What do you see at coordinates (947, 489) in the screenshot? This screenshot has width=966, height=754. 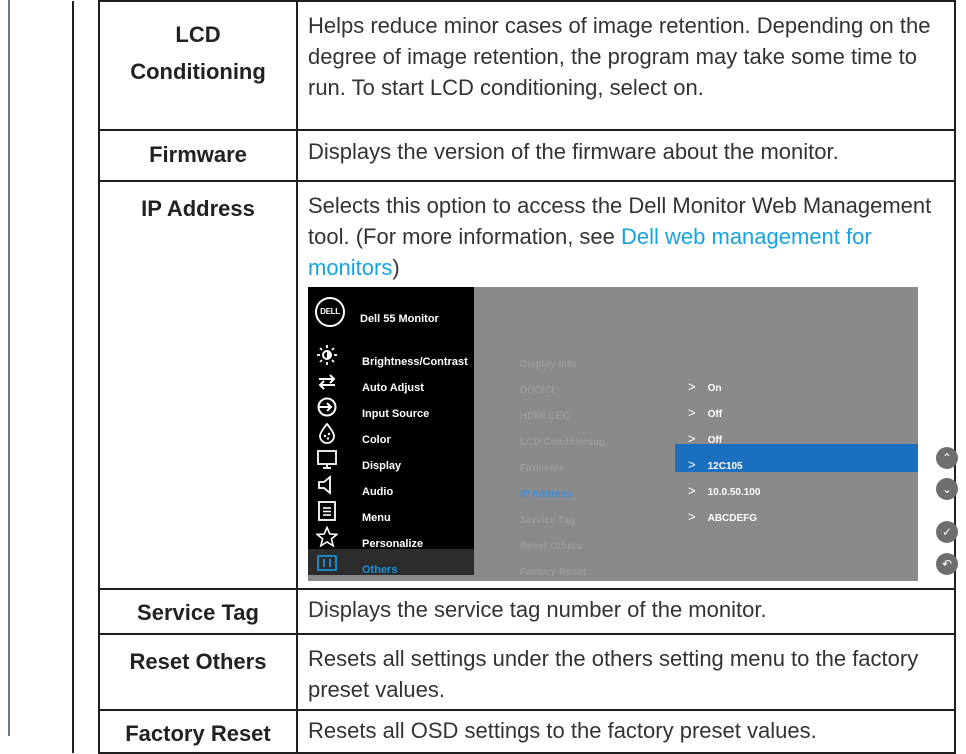 I see `down-icon: ⌄` at bounding box center [947, 489].